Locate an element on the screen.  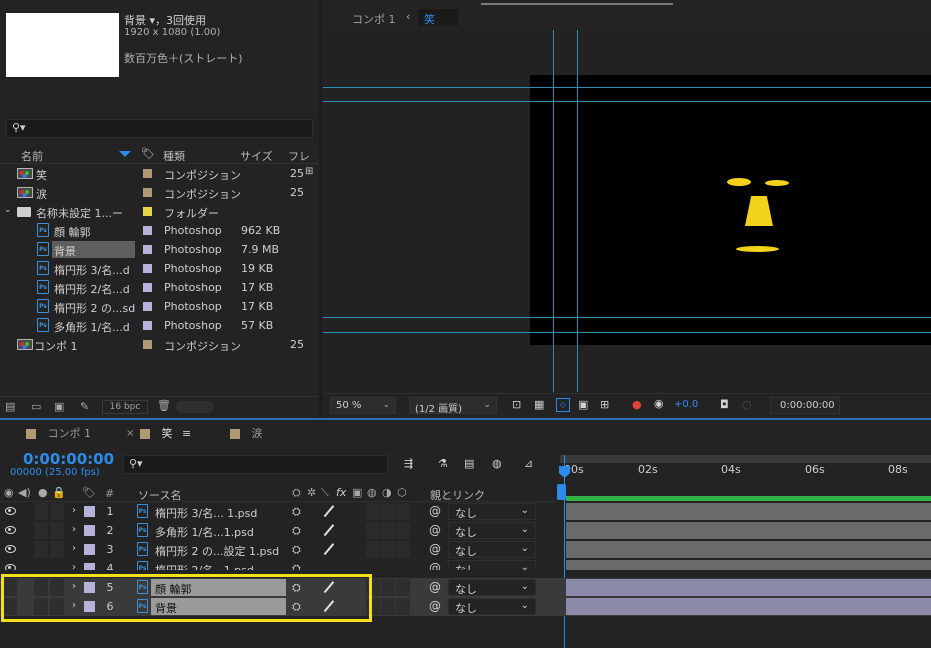
col-source-name: ソース名 is located at coordinates (159, 495).